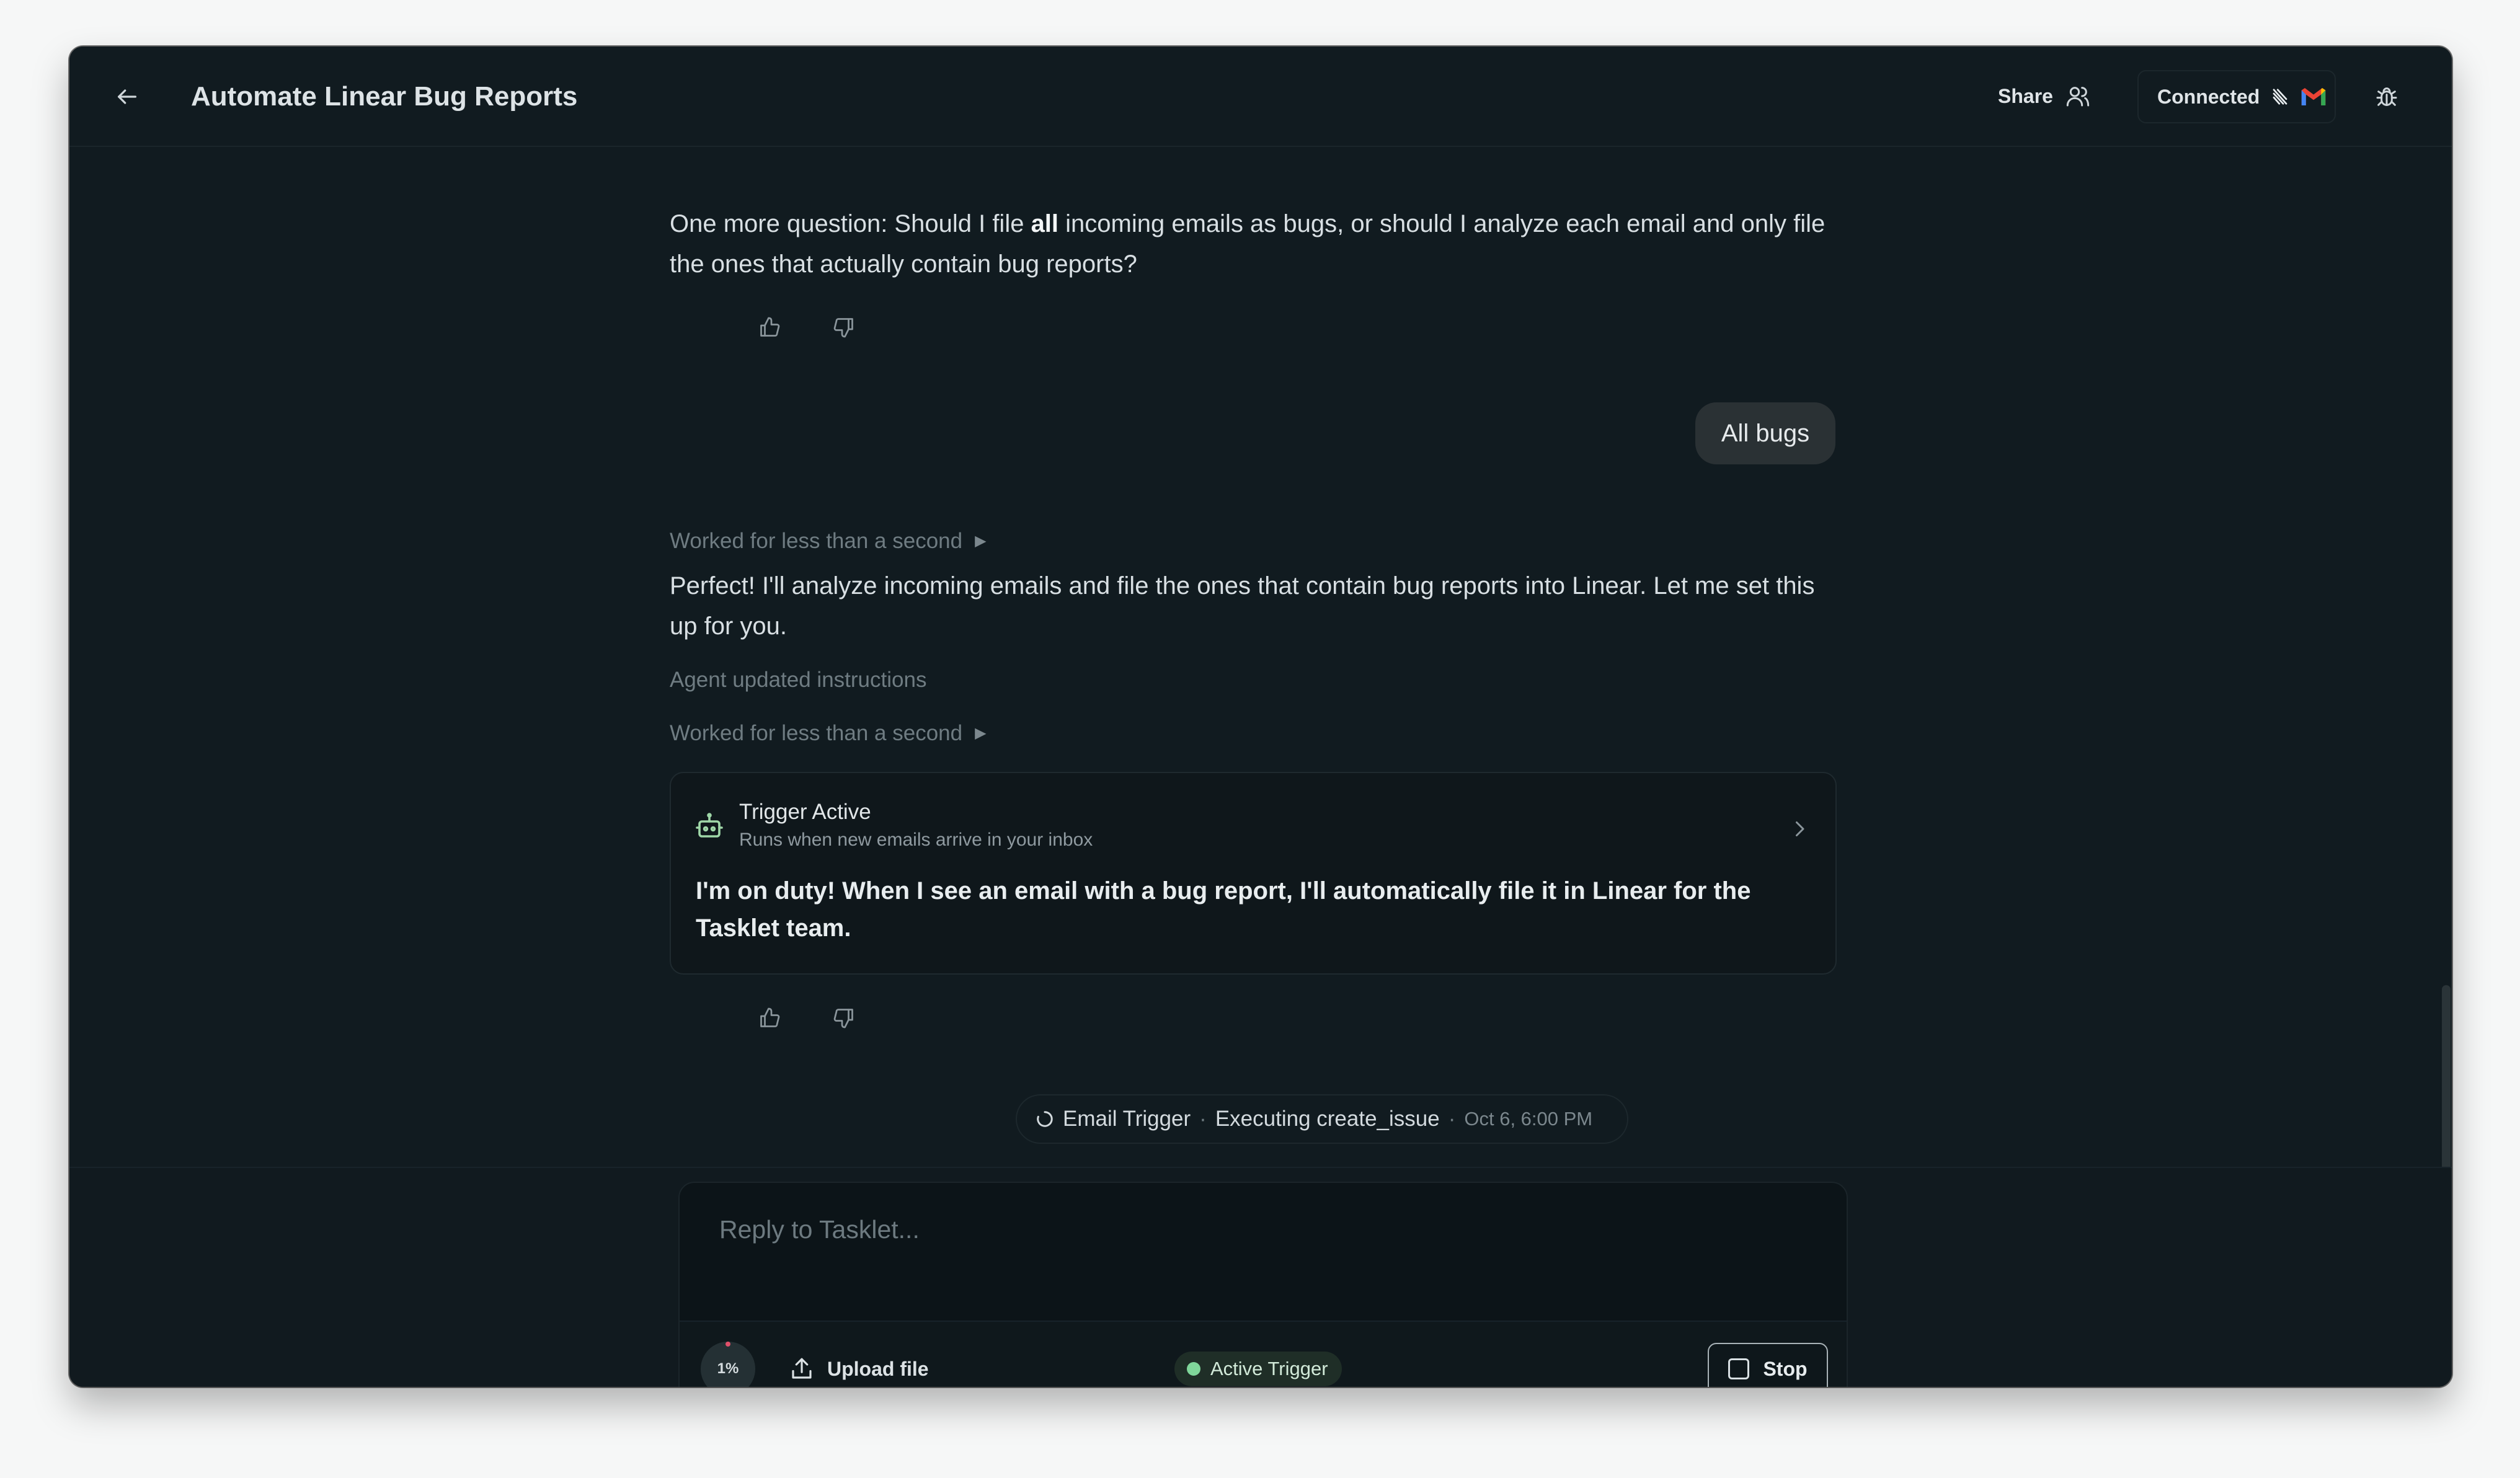 The height and width of the screenshot is (1478, 2520). What do you see at coordinates (1765, 433) in the screenshot?
I see `user-message-bubble: All bugs` at bounding box center [1765, 433].